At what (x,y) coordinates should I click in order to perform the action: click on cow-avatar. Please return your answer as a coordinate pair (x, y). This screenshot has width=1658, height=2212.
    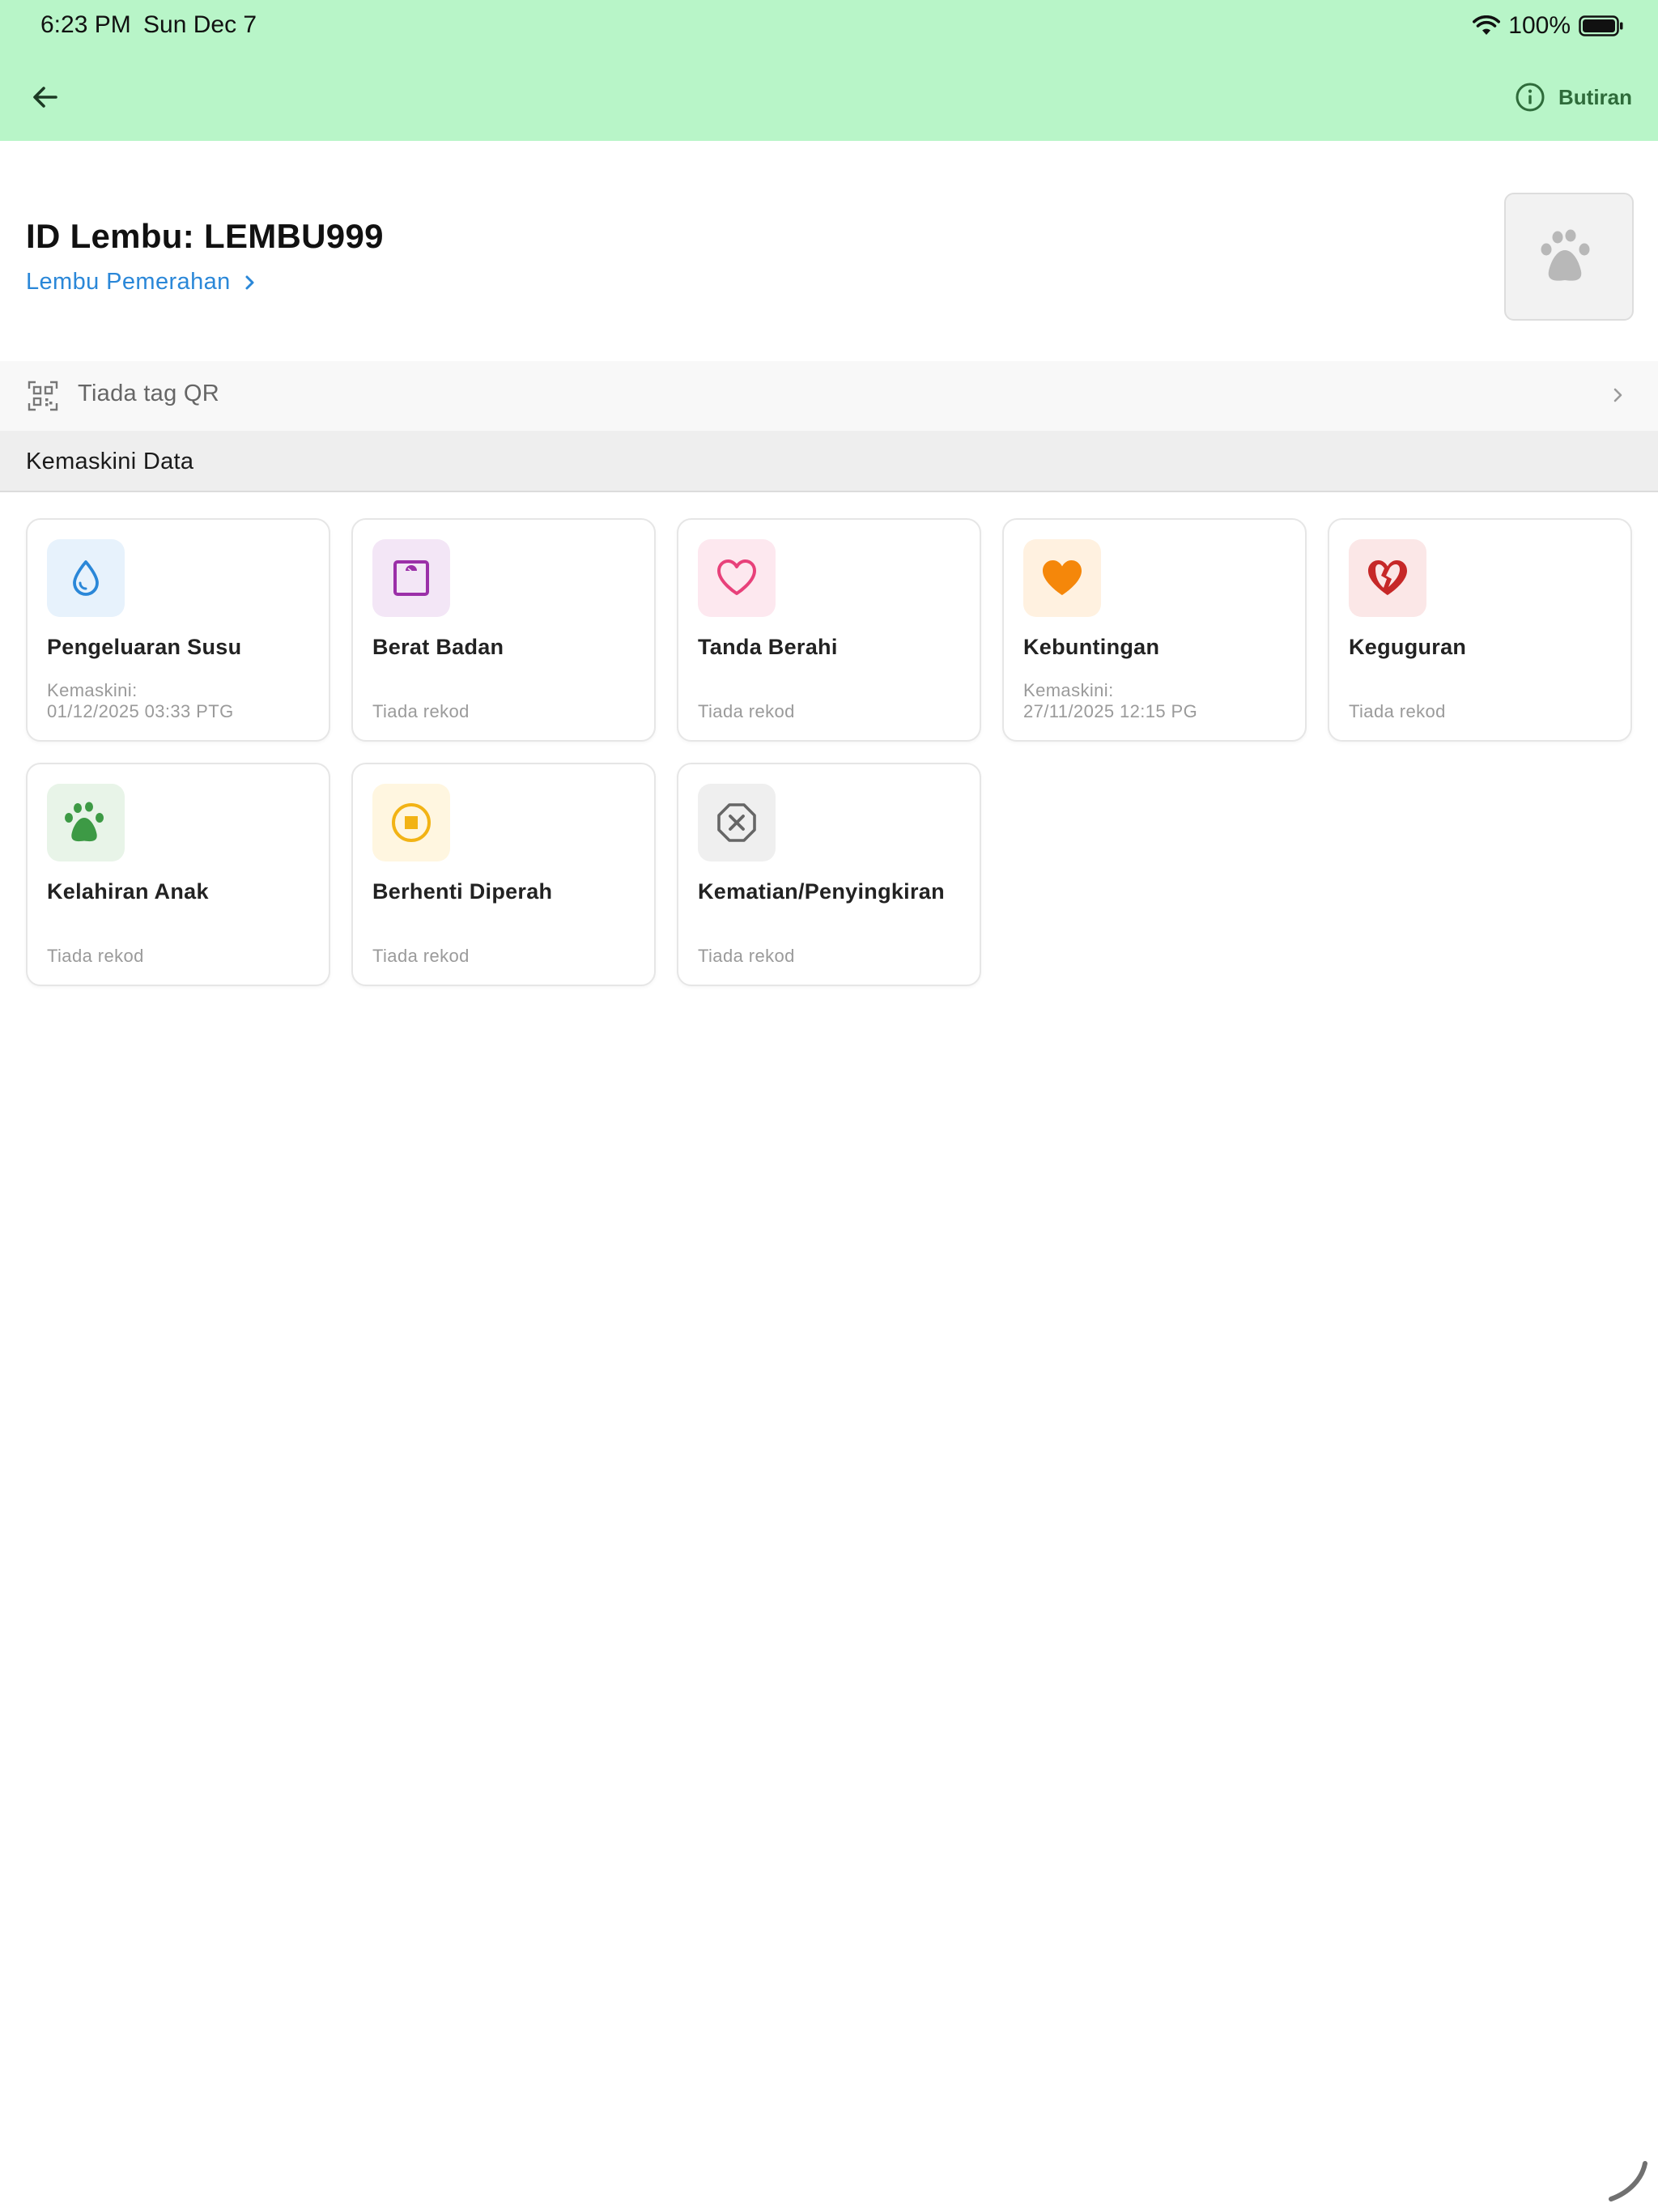
    Looking at the image, I should click on (1569, 257).